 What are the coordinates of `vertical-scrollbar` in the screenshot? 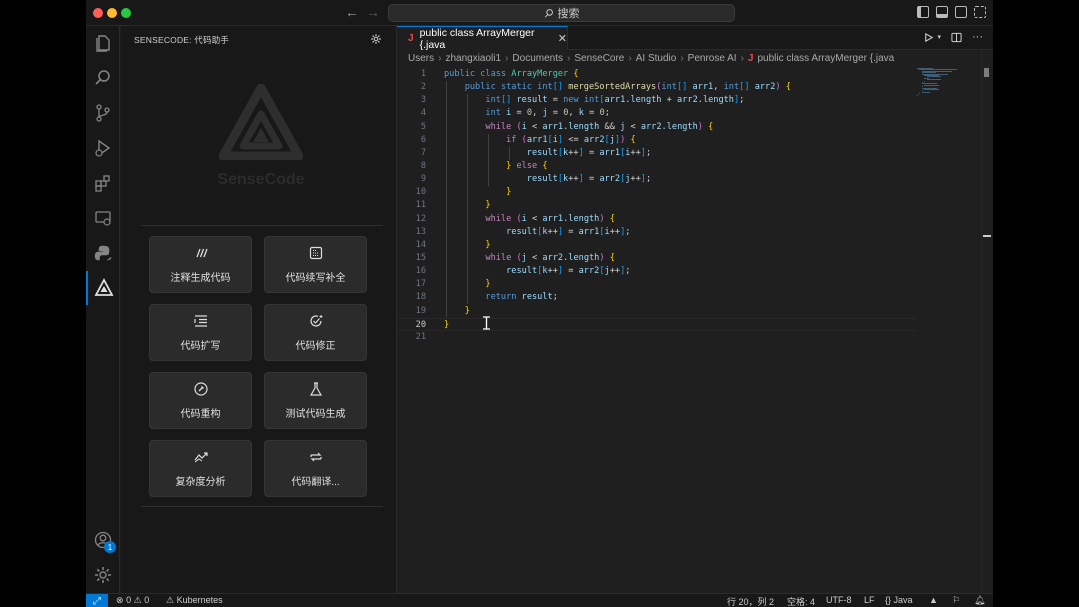 It's located at (987, 321).